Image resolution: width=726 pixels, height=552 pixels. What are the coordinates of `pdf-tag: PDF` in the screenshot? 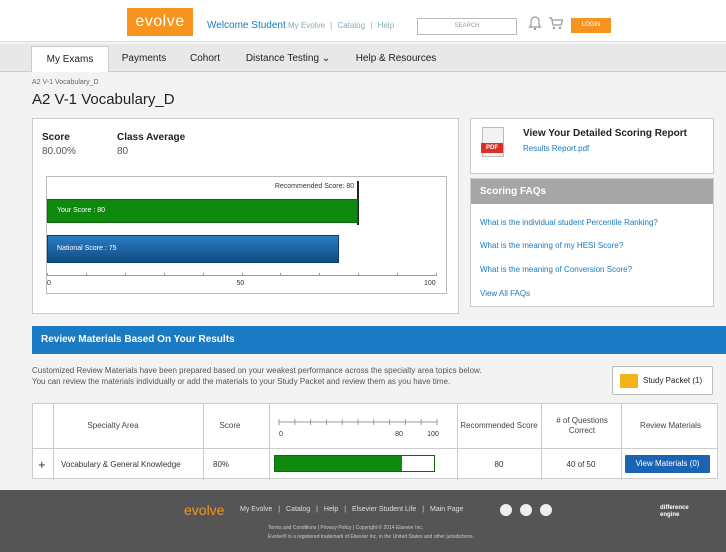 It's located at (492, 148).